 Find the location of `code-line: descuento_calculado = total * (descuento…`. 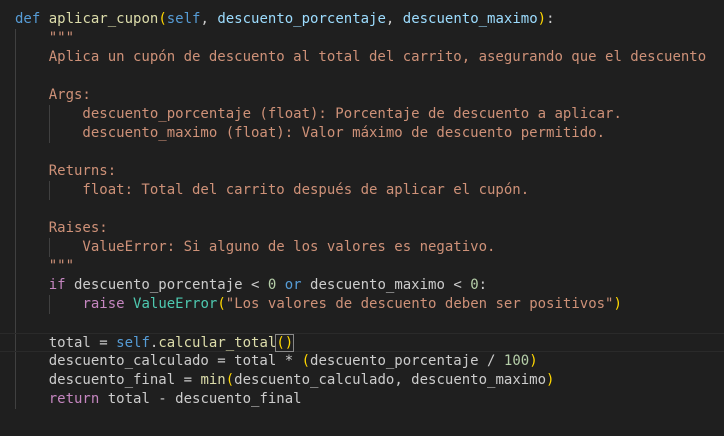

code-line: descuento_calculado = total * (descuento… is located at coordinates (362, 361).